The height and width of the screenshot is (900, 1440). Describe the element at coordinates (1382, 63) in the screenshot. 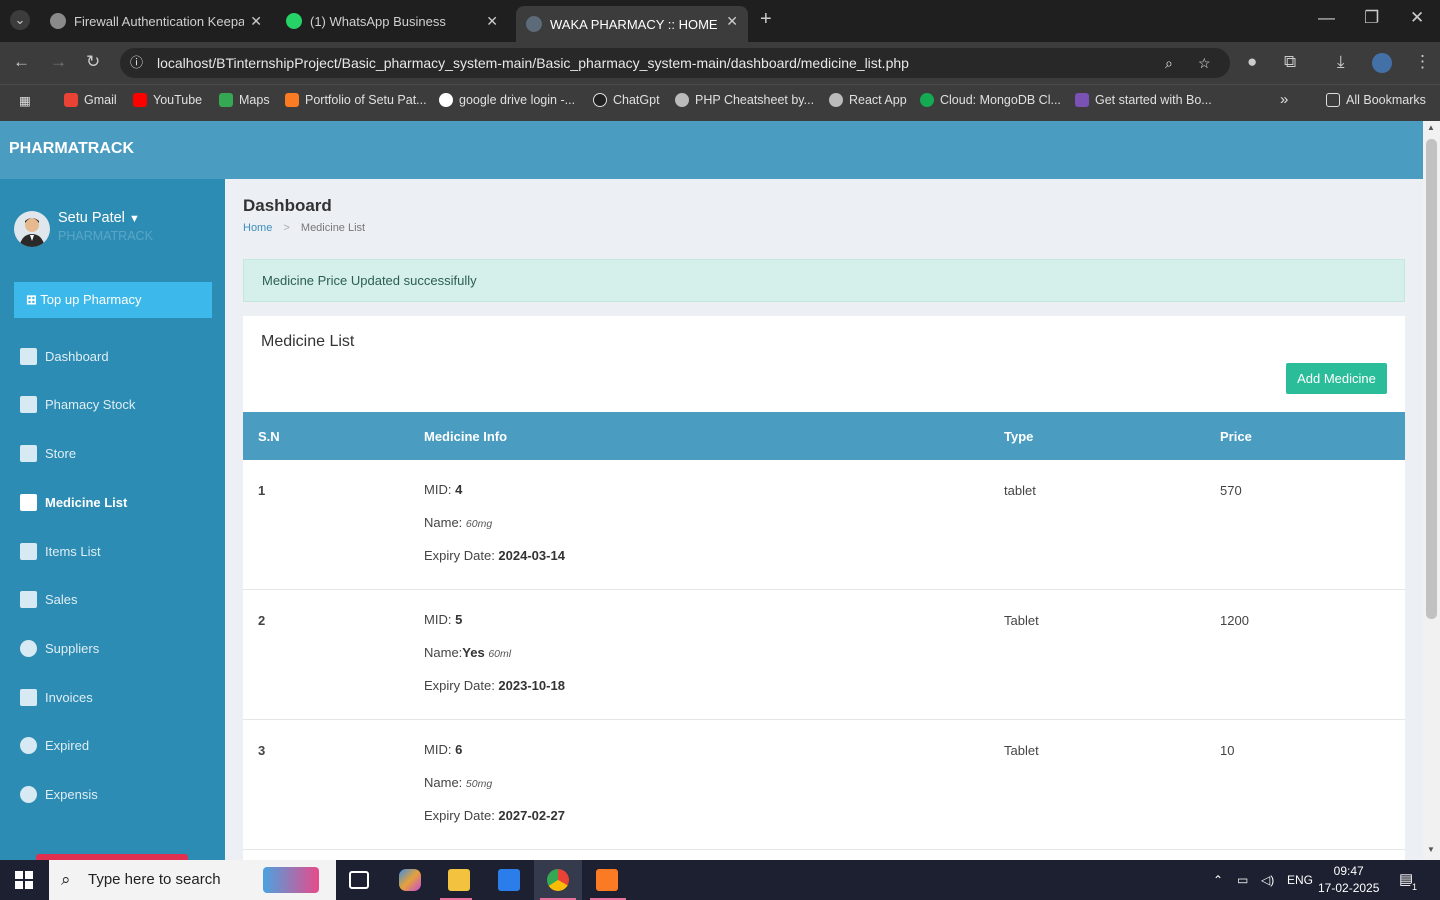

I see `profile-avatar` at that location.